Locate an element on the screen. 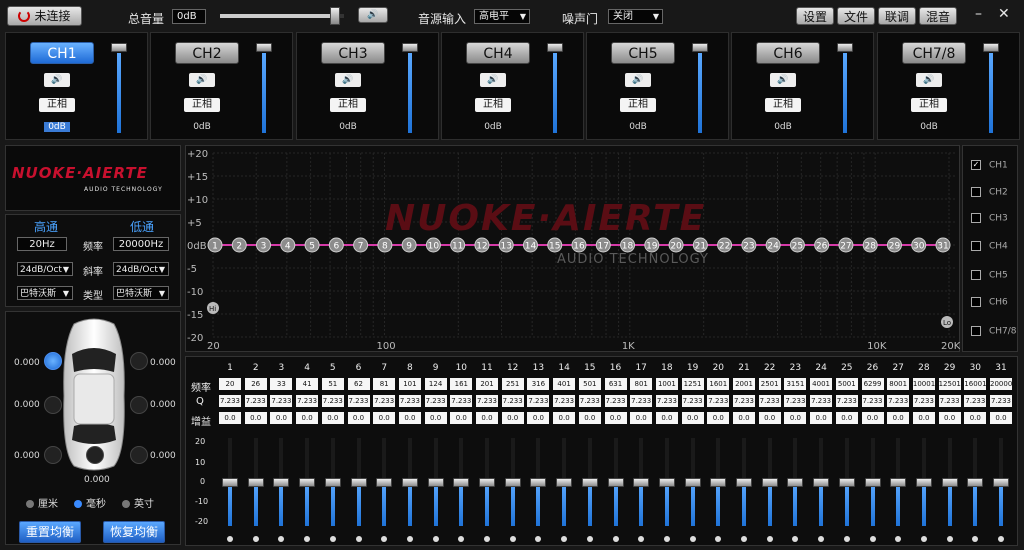 This screenshot has height=550, width=1024. eq-freq-field: 201 is located at coordinates (487, 384).